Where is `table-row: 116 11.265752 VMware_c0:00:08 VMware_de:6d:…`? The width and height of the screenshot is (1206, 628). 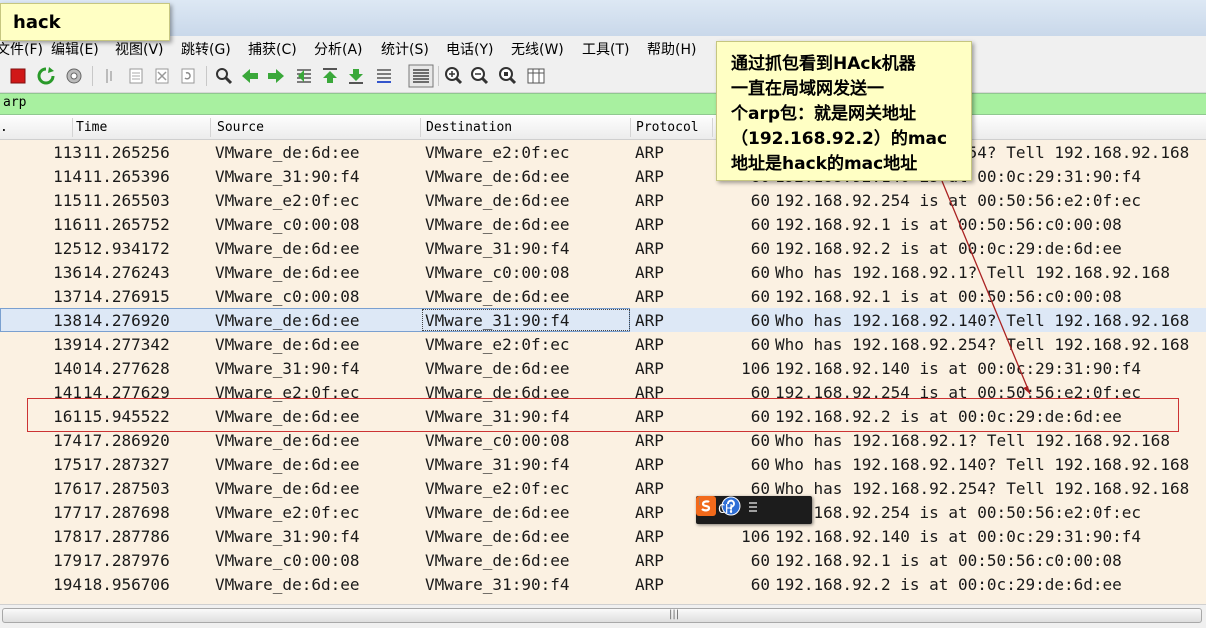
table-row: 116 11.265752 VMware_c0:00:08 VMware_de:6d:… is located at coordinates (603, 224).